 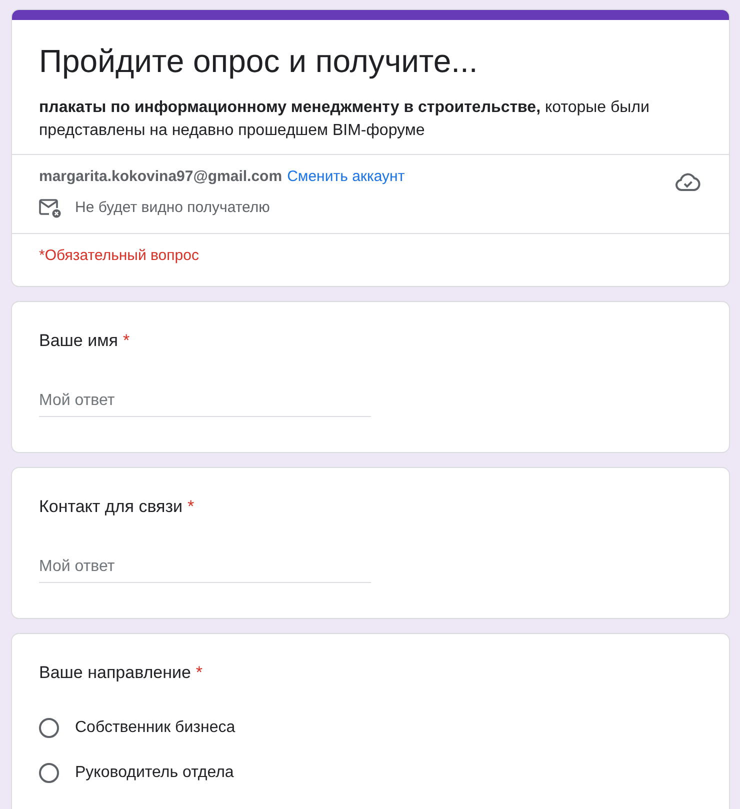 What do you see at coordinates (688, 181) in the screenshot?
I see `cloud-check-icon` at bounding box center [688, 181].